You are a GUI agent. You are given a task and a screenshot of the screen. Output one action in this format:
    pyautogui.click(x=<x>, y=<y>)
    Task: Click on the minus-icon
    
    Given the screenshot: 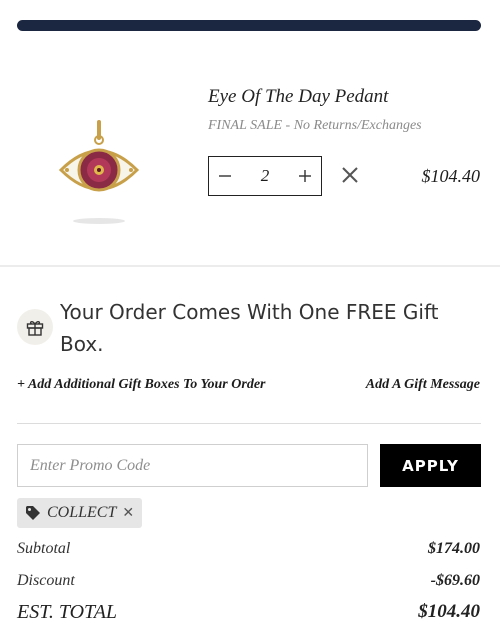 What is the action you would take?
    pyautogui.click(x=225, y=176)
    